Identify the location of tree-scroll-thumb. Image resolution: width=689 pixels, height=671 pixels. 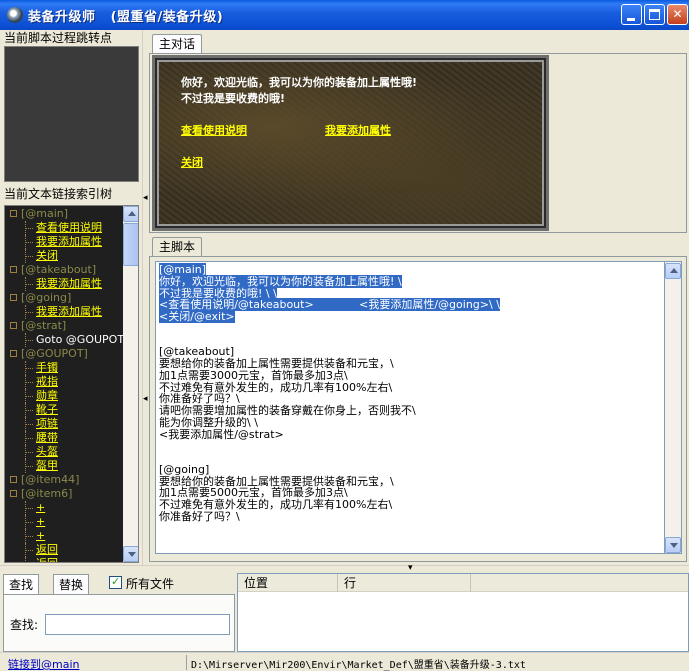
(130, 244).